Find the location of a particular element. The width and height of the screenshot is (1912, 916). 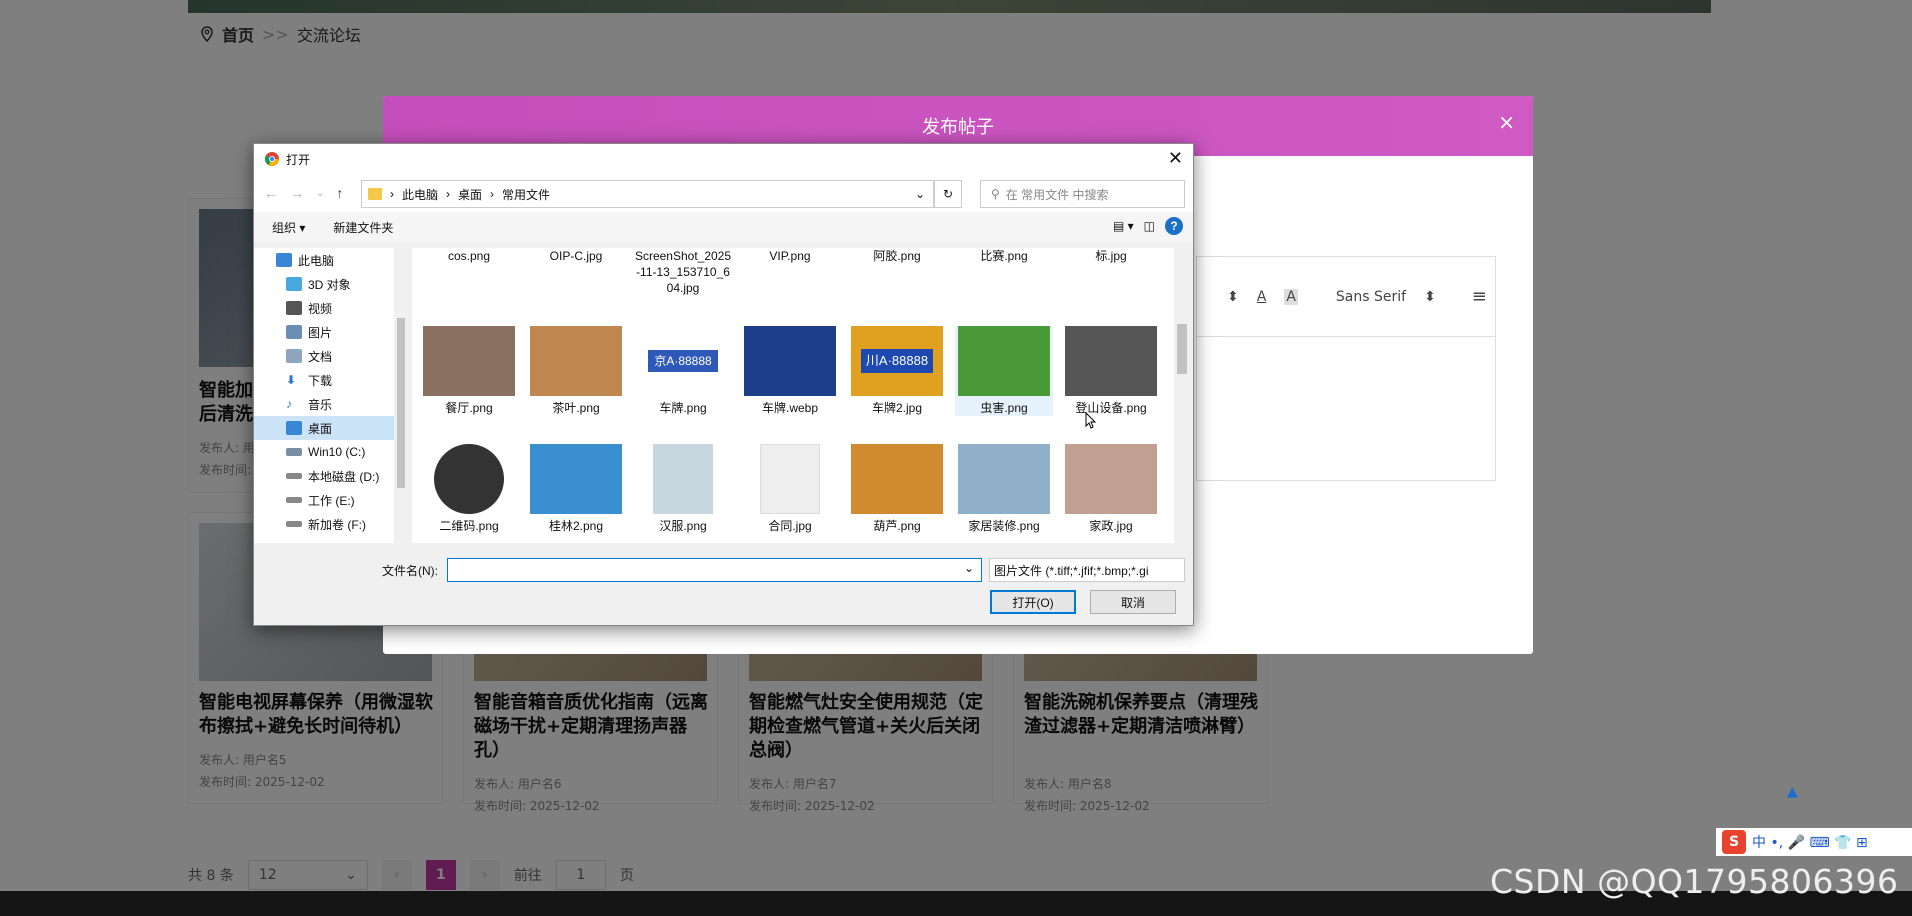

tree-item: 此电脑 is located at coordinates (324, 260).